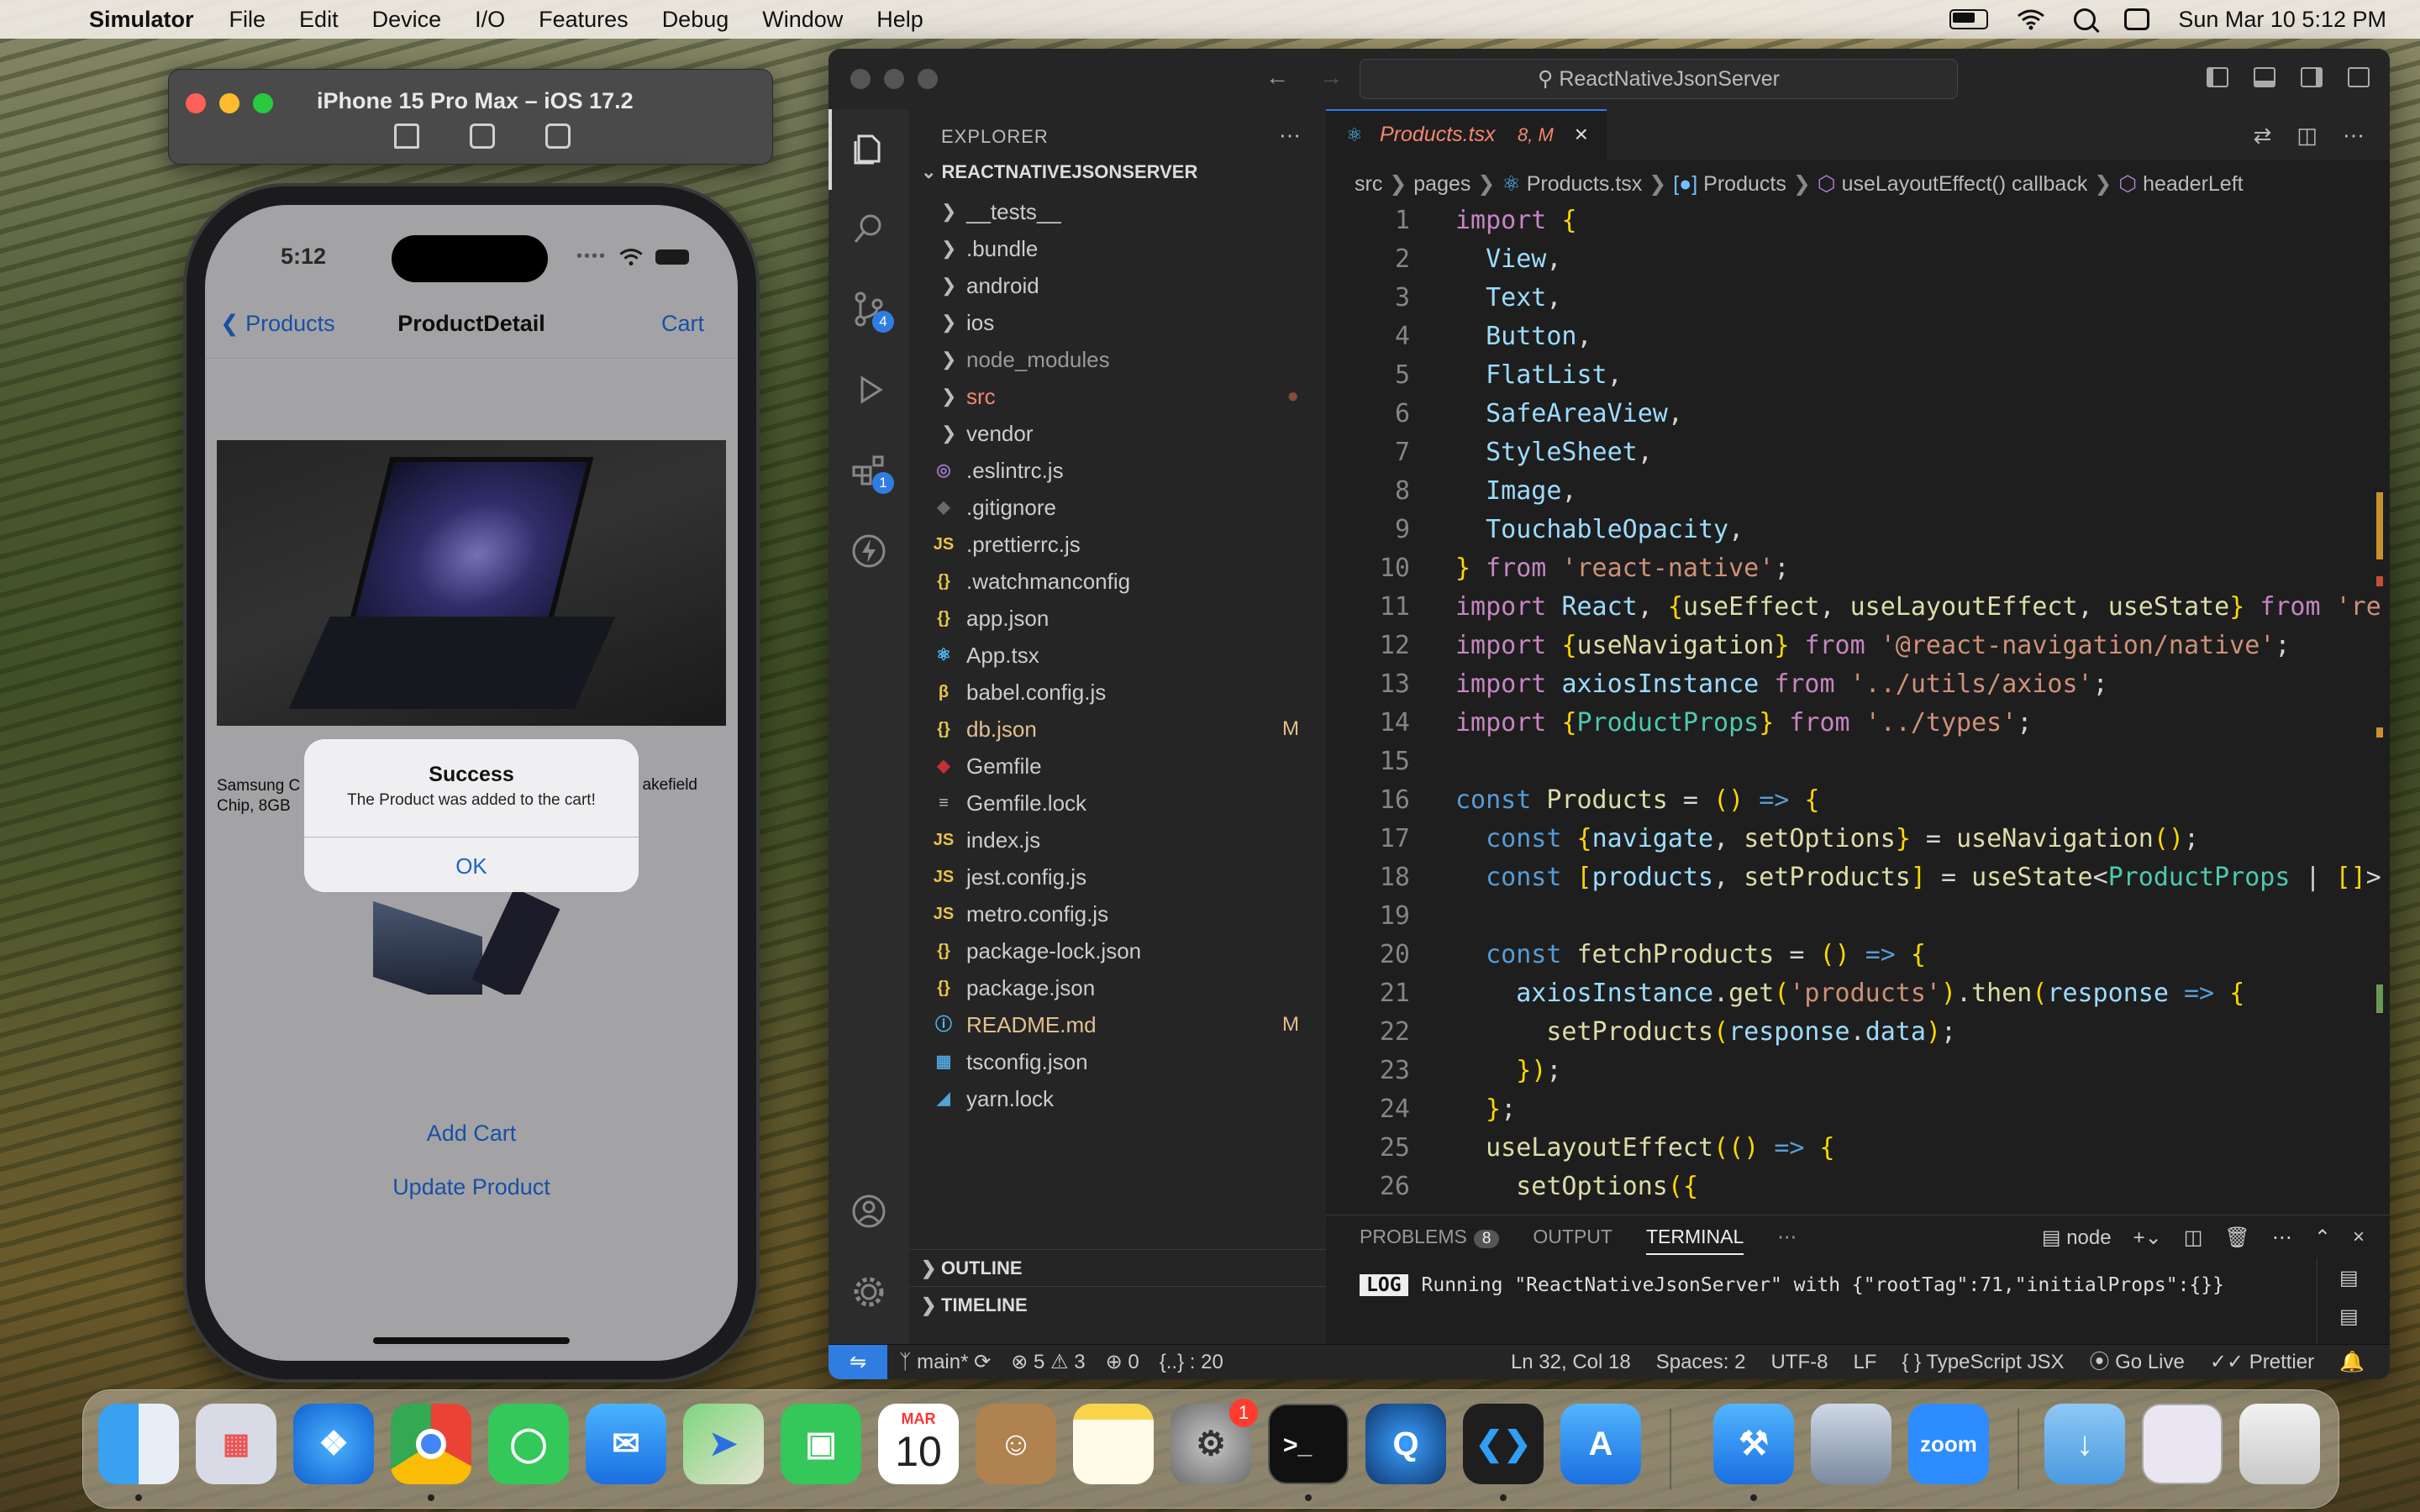  I want to click on encoding-status: UTF-8, so click(1799, 1362).